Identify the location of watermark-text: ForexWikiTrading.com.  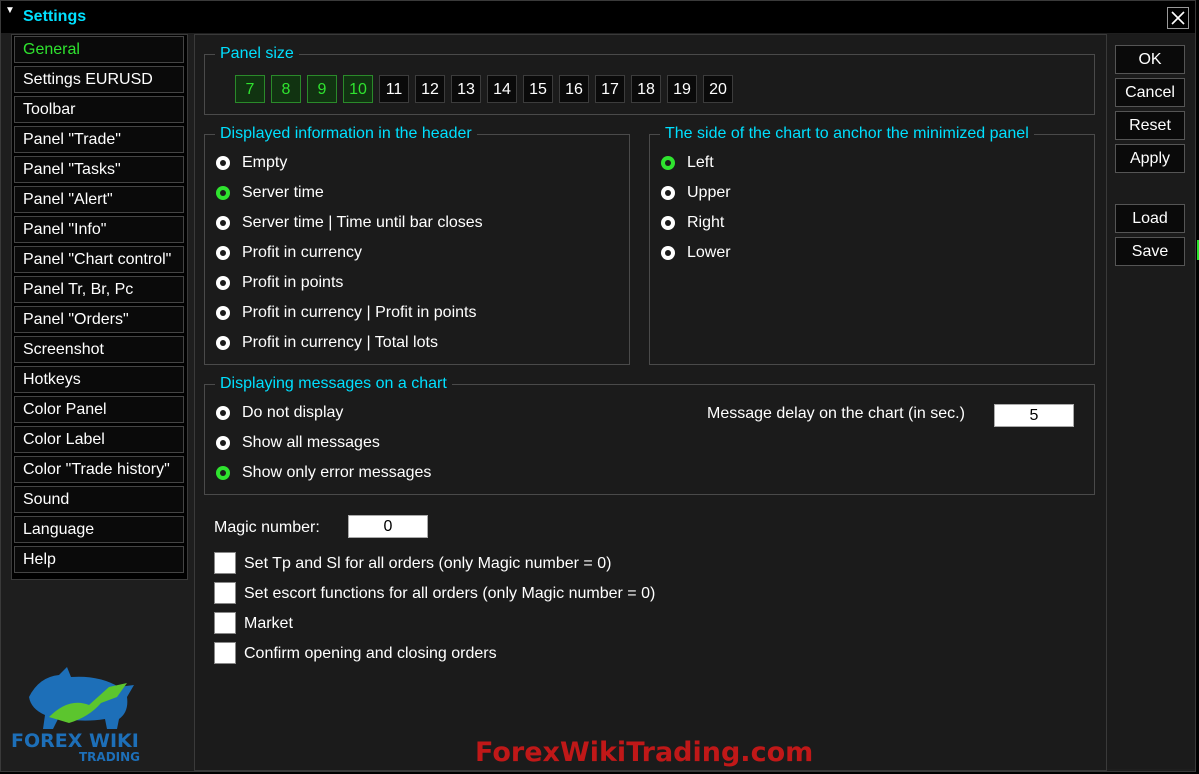
(644, 752).